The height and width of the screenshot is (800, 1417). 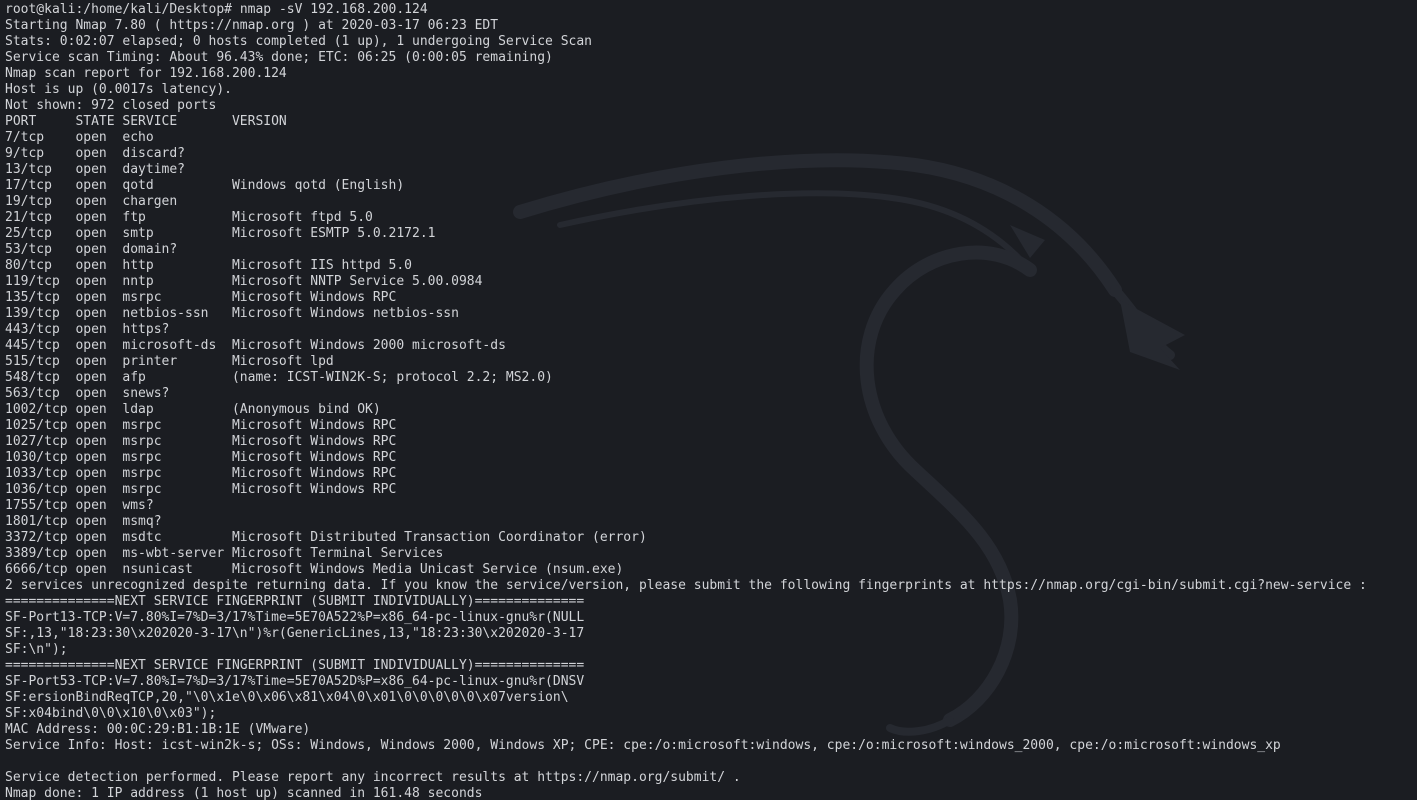 What do you see at coordinates (95, 169) in the screenshot?
I see `terminal-output-line: 13/tcp open daytime?` at bounding box center [95, 169].